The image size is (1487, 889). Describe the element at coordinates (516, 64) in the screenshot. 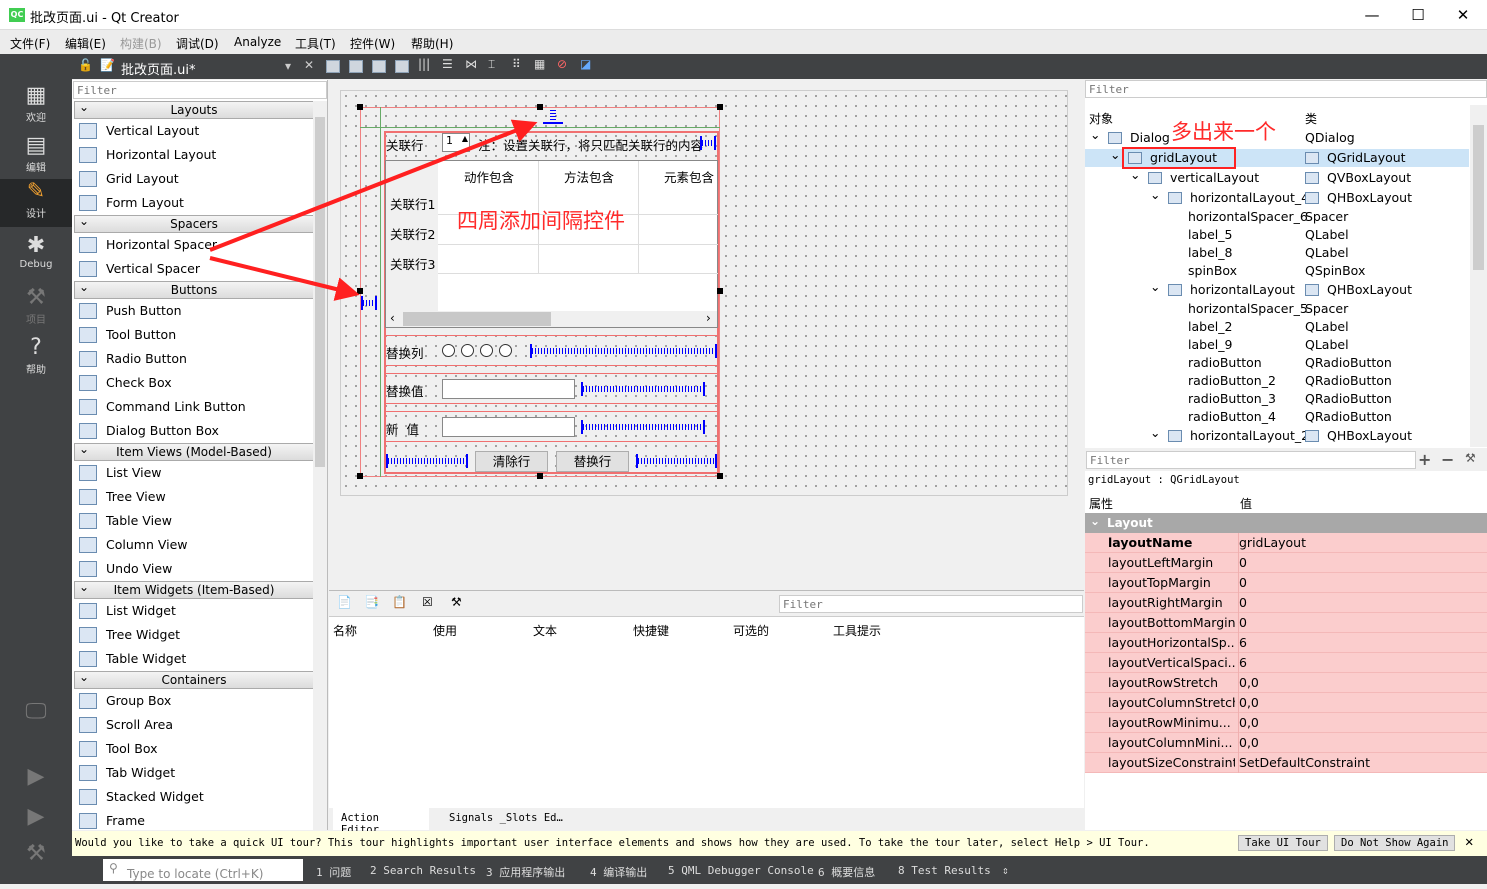

I see `layout-form-icon: ⠿` at that location.